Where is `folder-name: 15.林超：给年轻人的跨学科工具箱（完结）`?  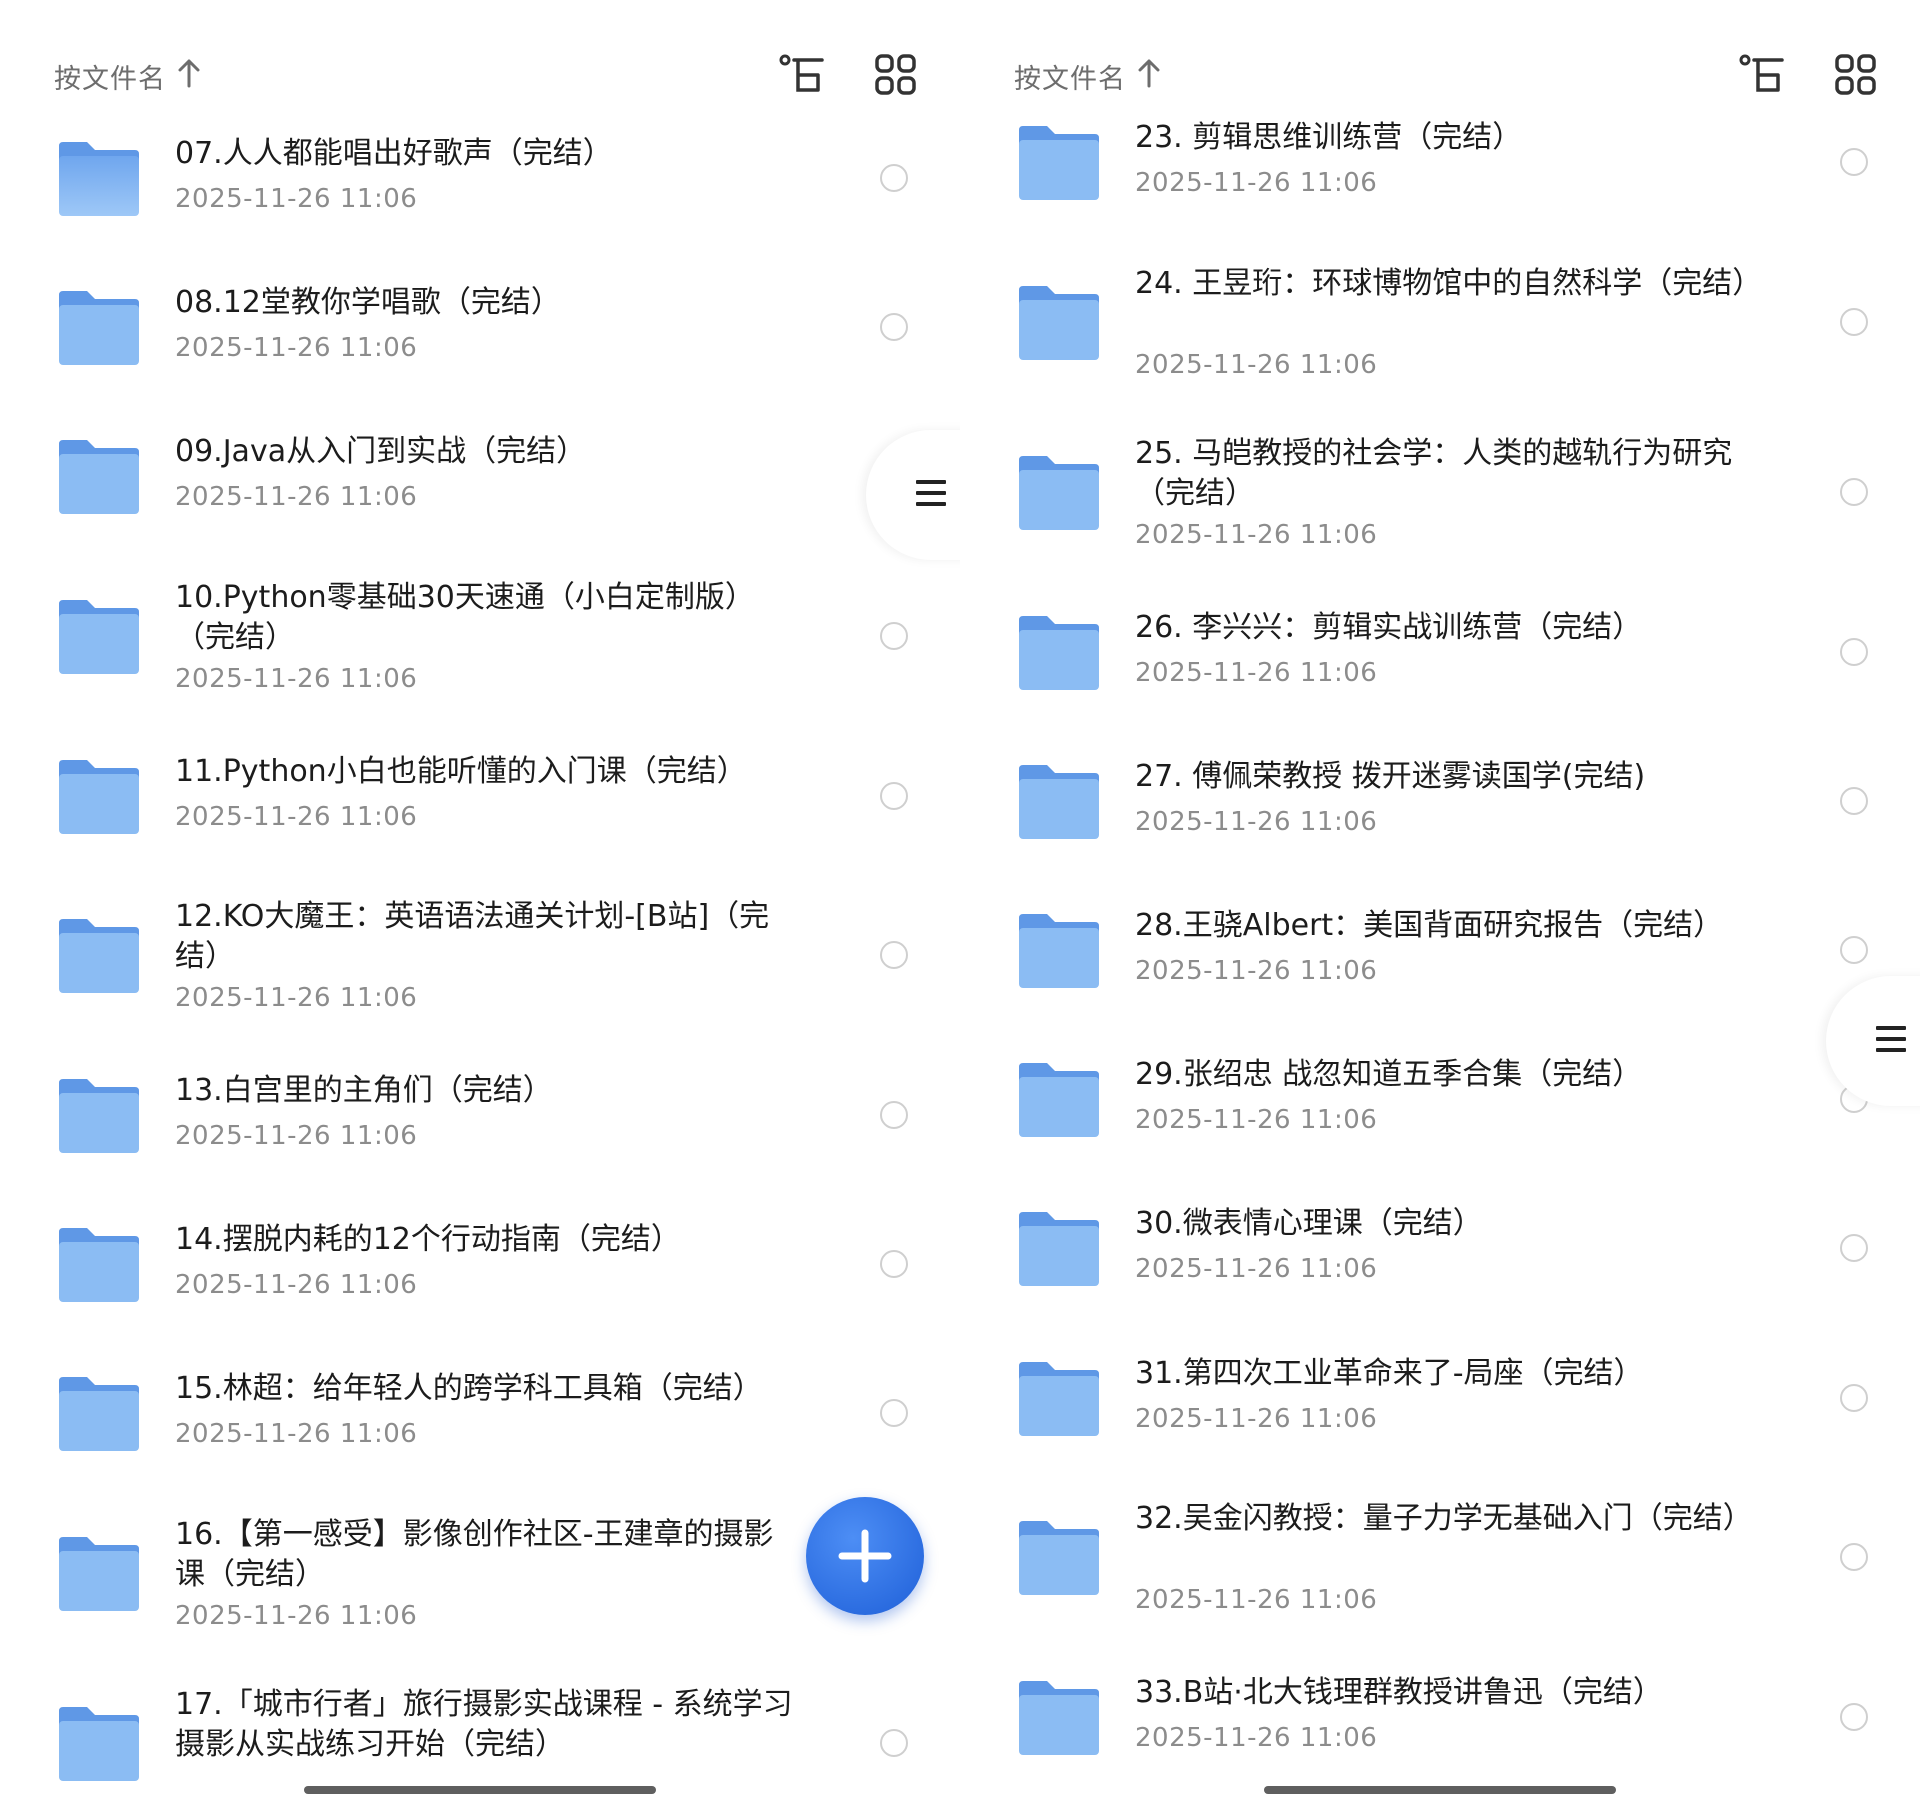
folder-name: 15.林超：给年轻人的跨学科工具箱（完结） is located at coordinates (469, 1388).